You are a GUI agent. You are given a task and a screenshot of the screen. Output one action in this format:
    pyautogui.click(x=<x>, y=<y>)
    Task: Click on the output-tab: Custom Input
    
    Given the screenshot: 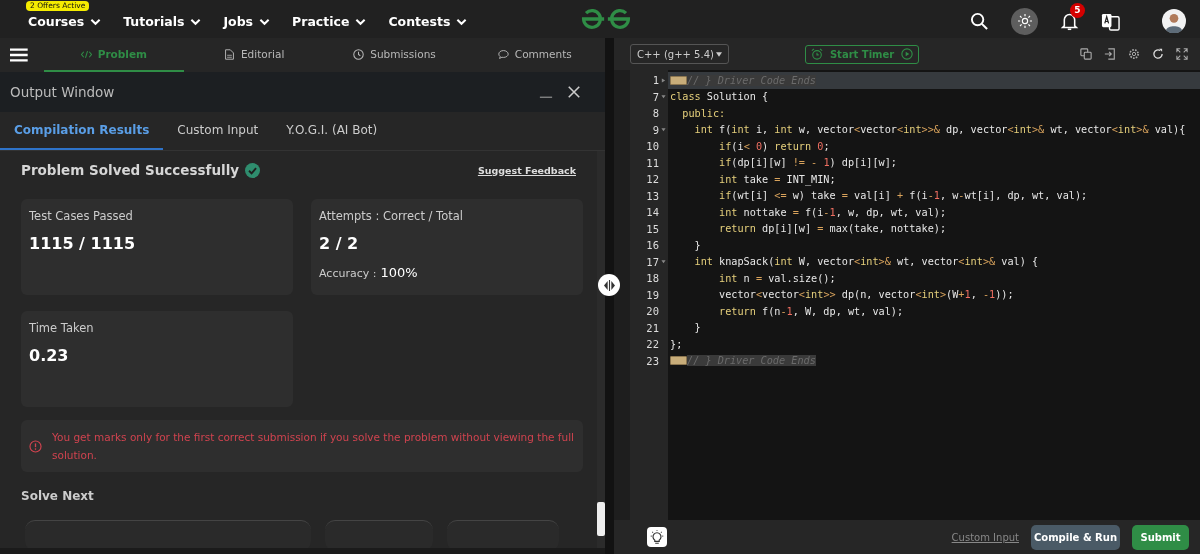 What is the action you would take?
    pyautogui.click(x=218, y=131)
    